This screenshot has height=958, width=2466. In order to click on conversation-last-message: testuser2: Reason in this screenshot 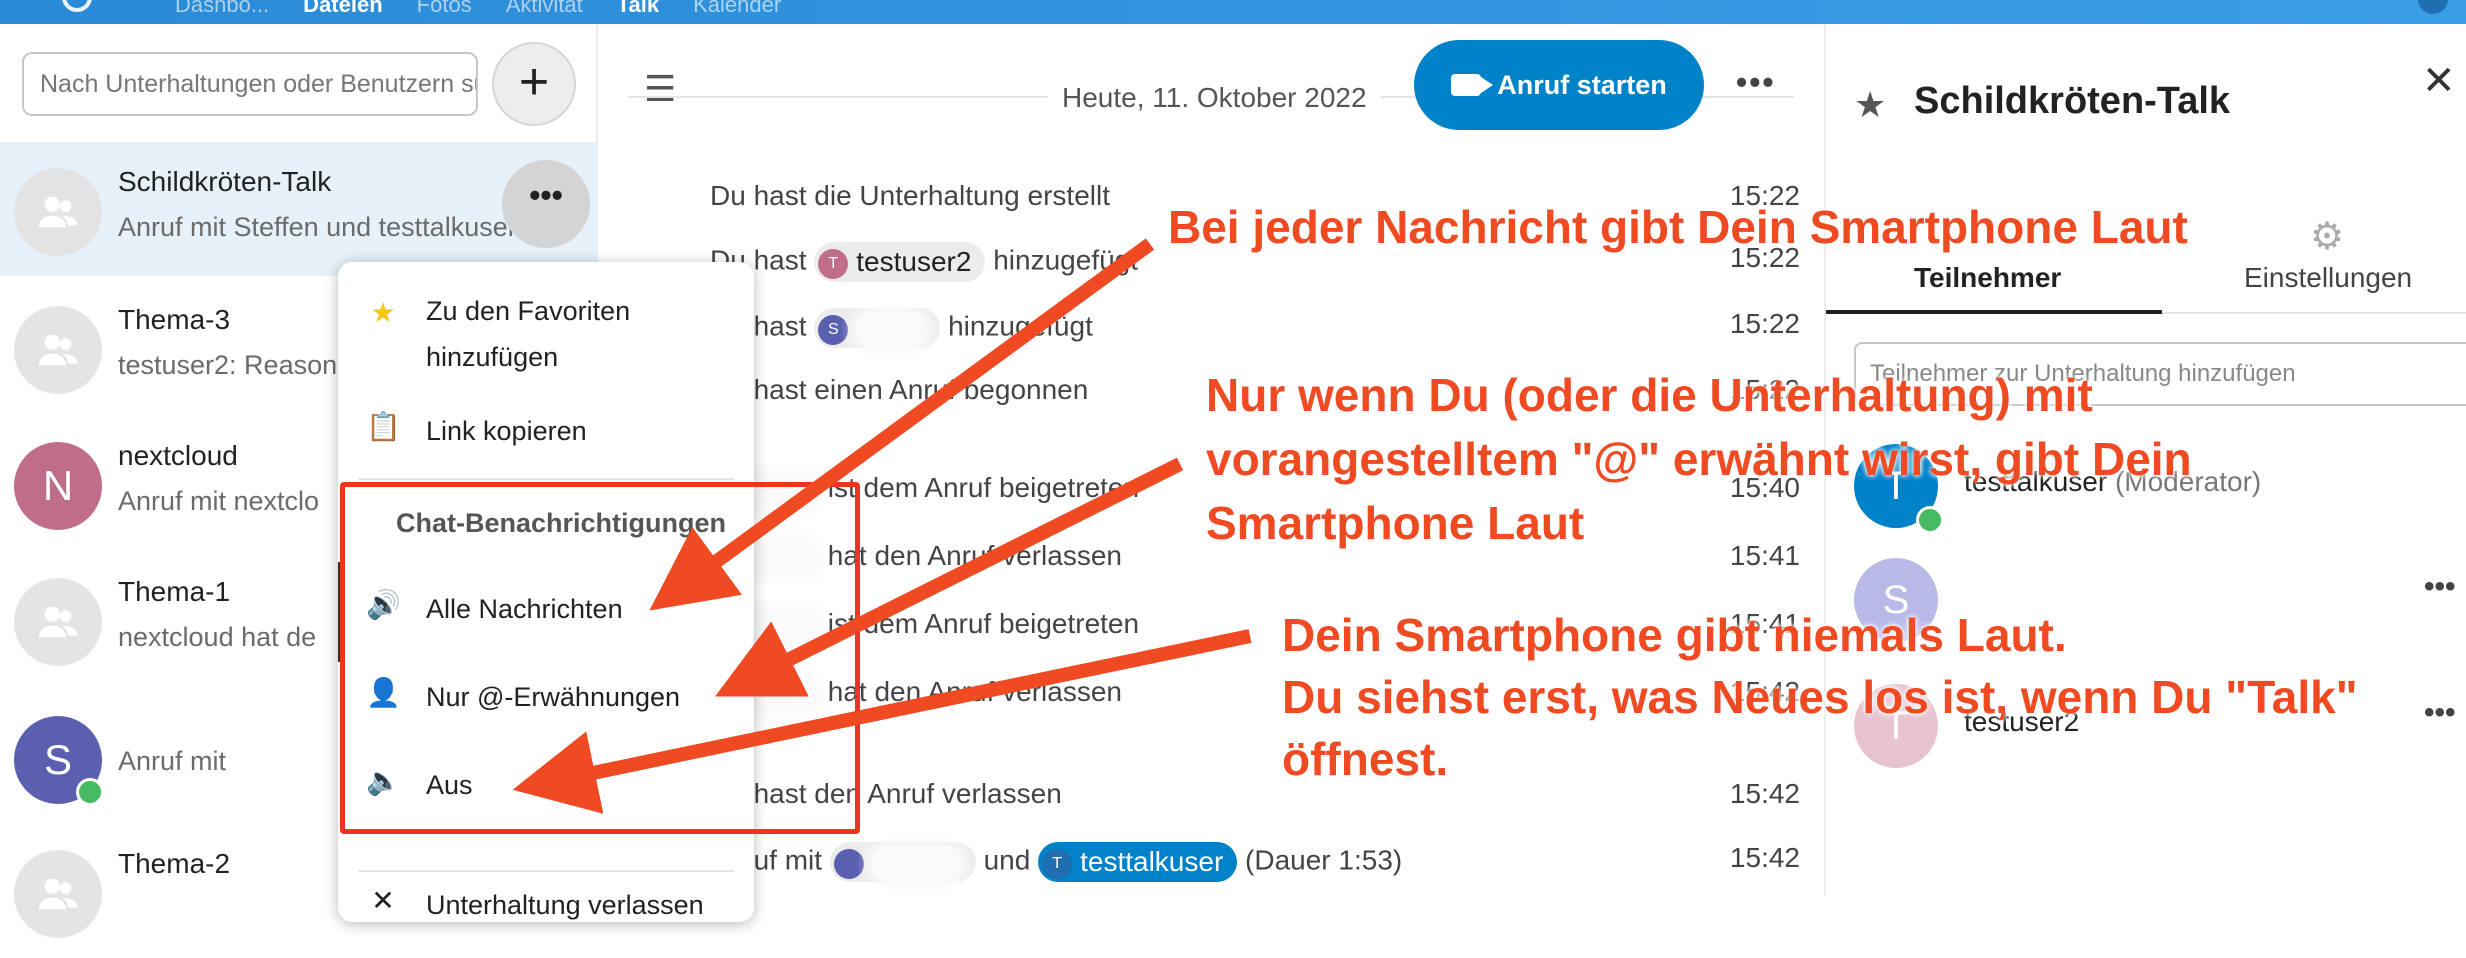, I will do `click(228, 365)`.